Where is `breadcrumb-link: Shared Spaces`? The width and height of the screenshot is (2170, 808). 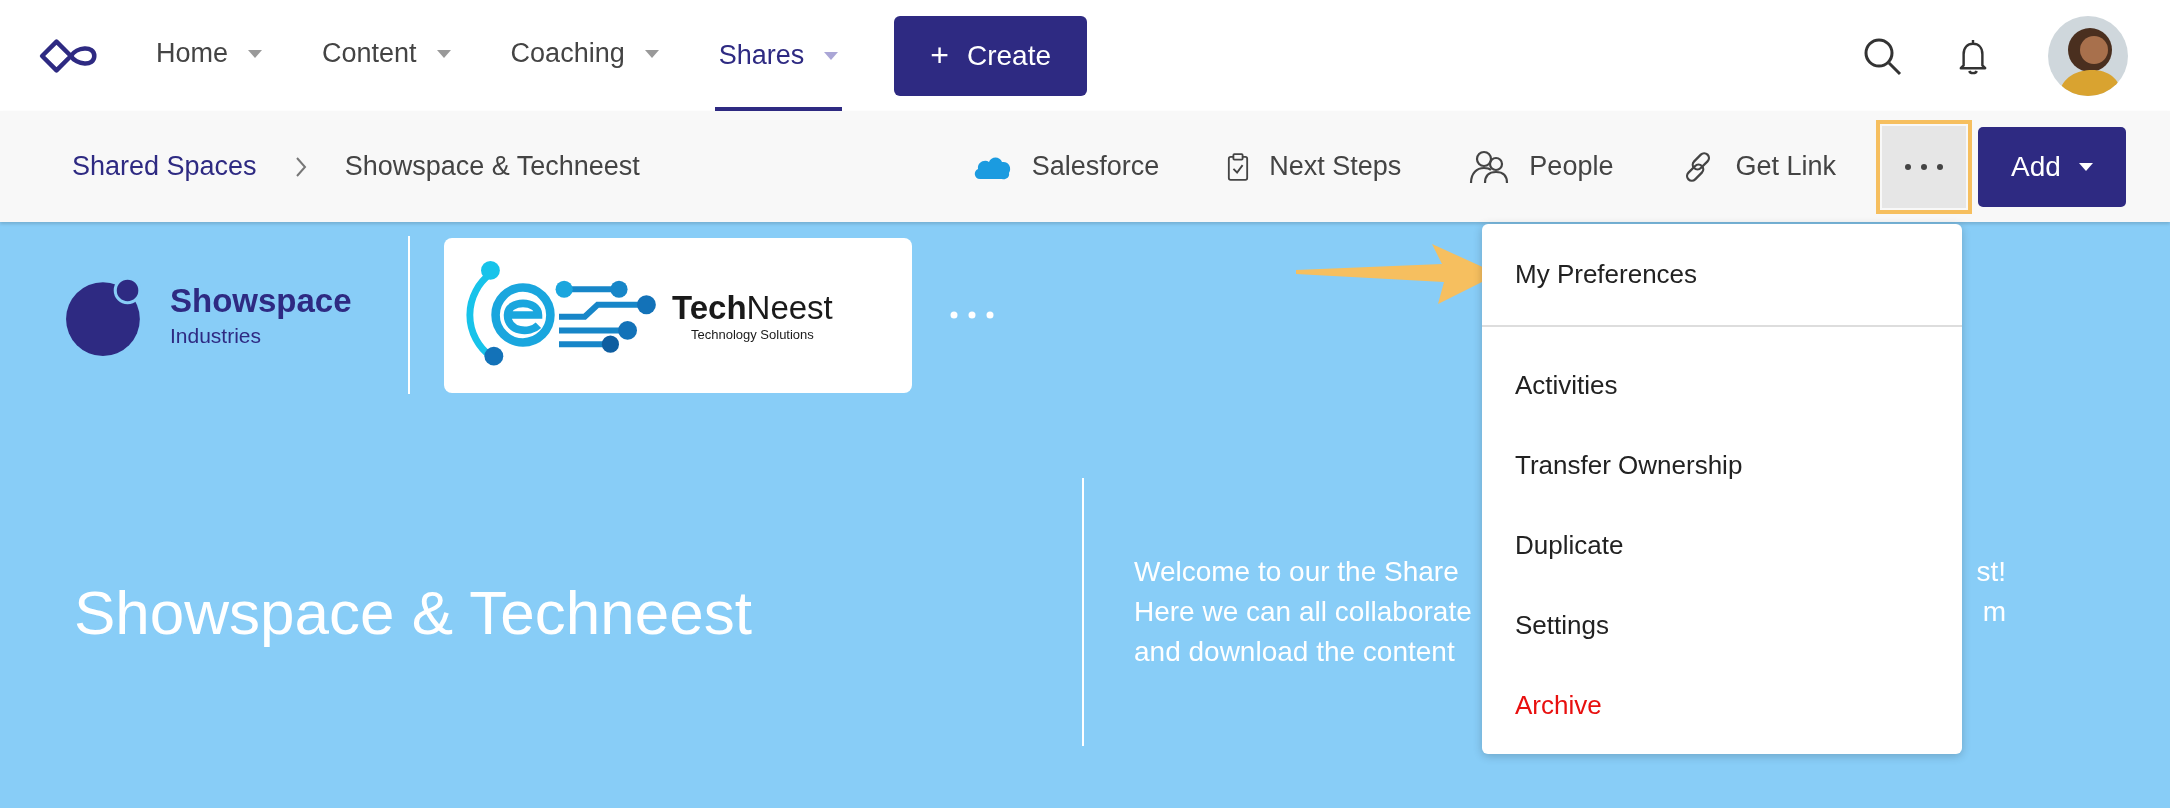 breadcrumb-link: Shared Spaces is located at coordinates (164, 166).